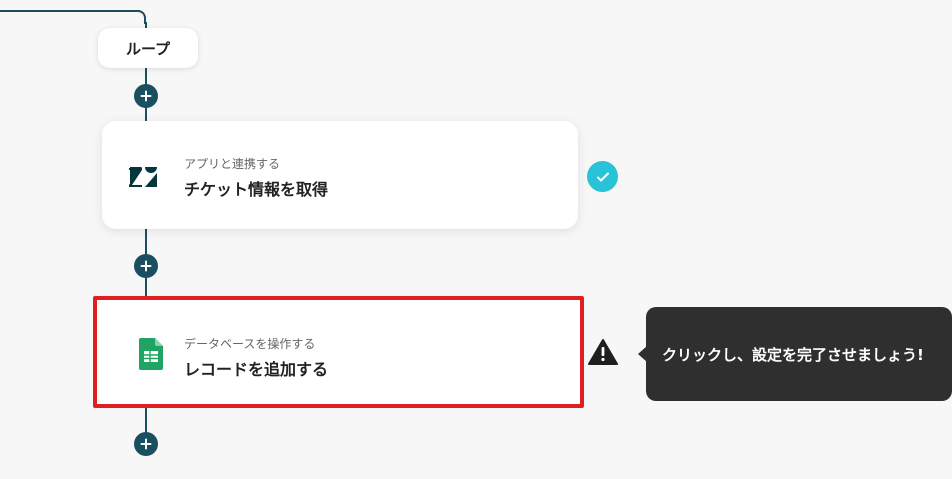 This screenshot has height=479, width=952. Describe the element at coordinates (256, 369) in the screenshot. I see `step-title: レコードを追加する` at that location.